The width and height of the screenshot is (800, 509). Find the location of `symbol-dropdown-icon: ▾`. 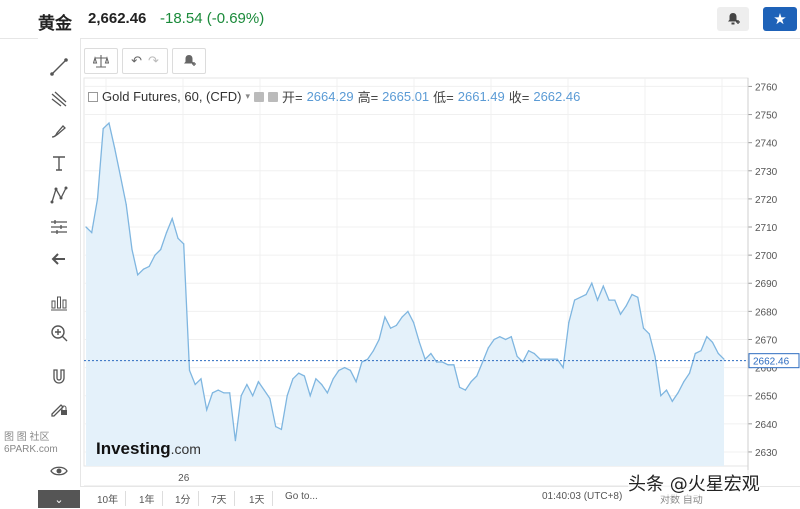

symbol-dropdown-icon: ▾ is located at coordinates (247, 96).